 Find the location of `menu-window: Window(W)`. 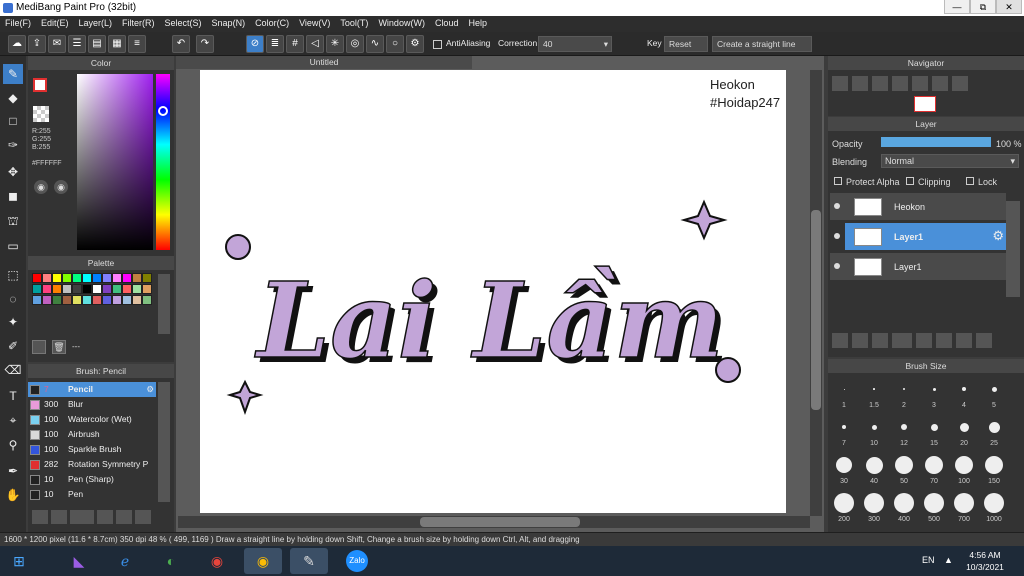

menu-window: Window(W) is located at coordinates (401, 23).